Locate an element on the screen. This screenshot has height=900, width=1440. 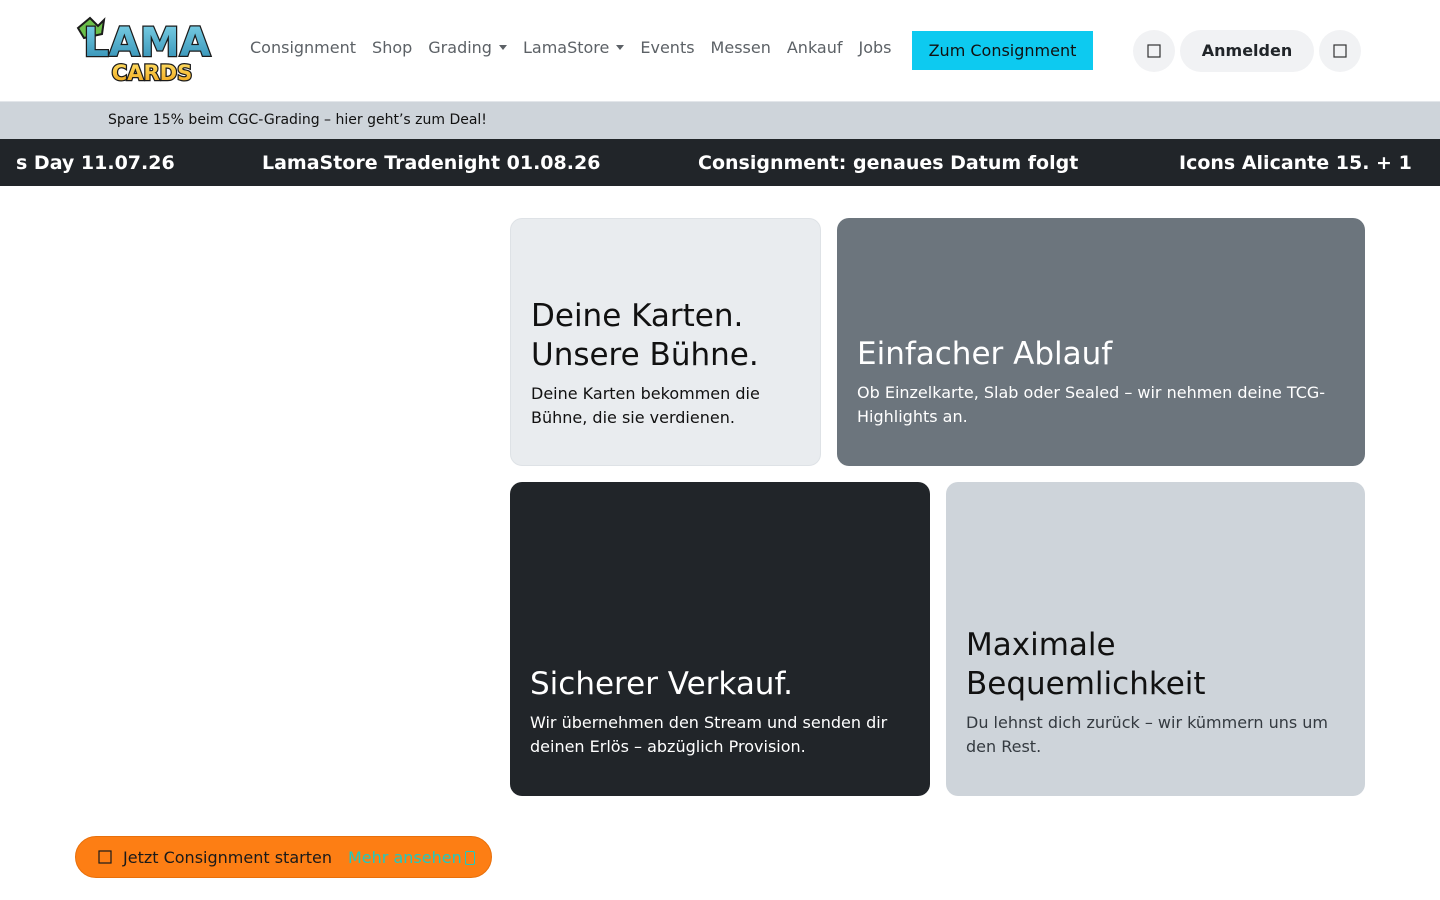
external-link-icon is located at coordinates (469, 858).